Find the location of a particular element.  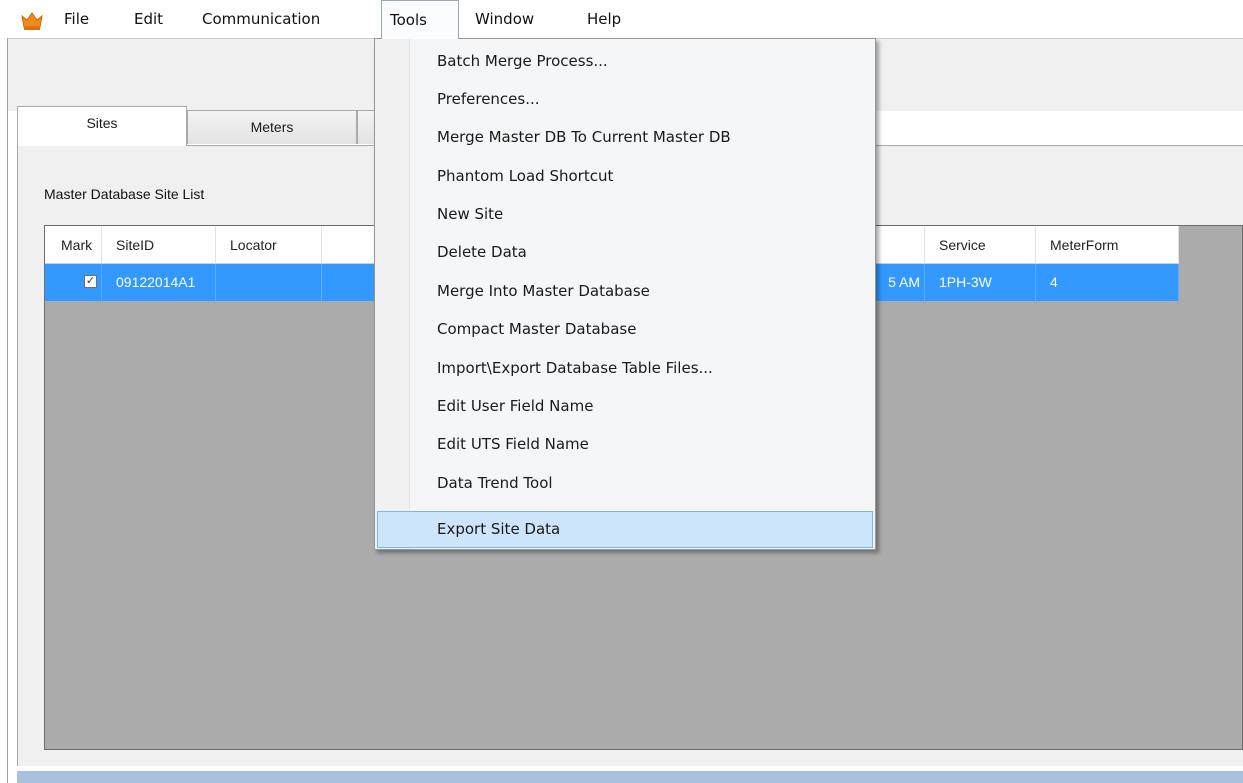

menu-item-phantom-load-shortcut: Phantom Load Shortcut is located at coordinates (625, 176).